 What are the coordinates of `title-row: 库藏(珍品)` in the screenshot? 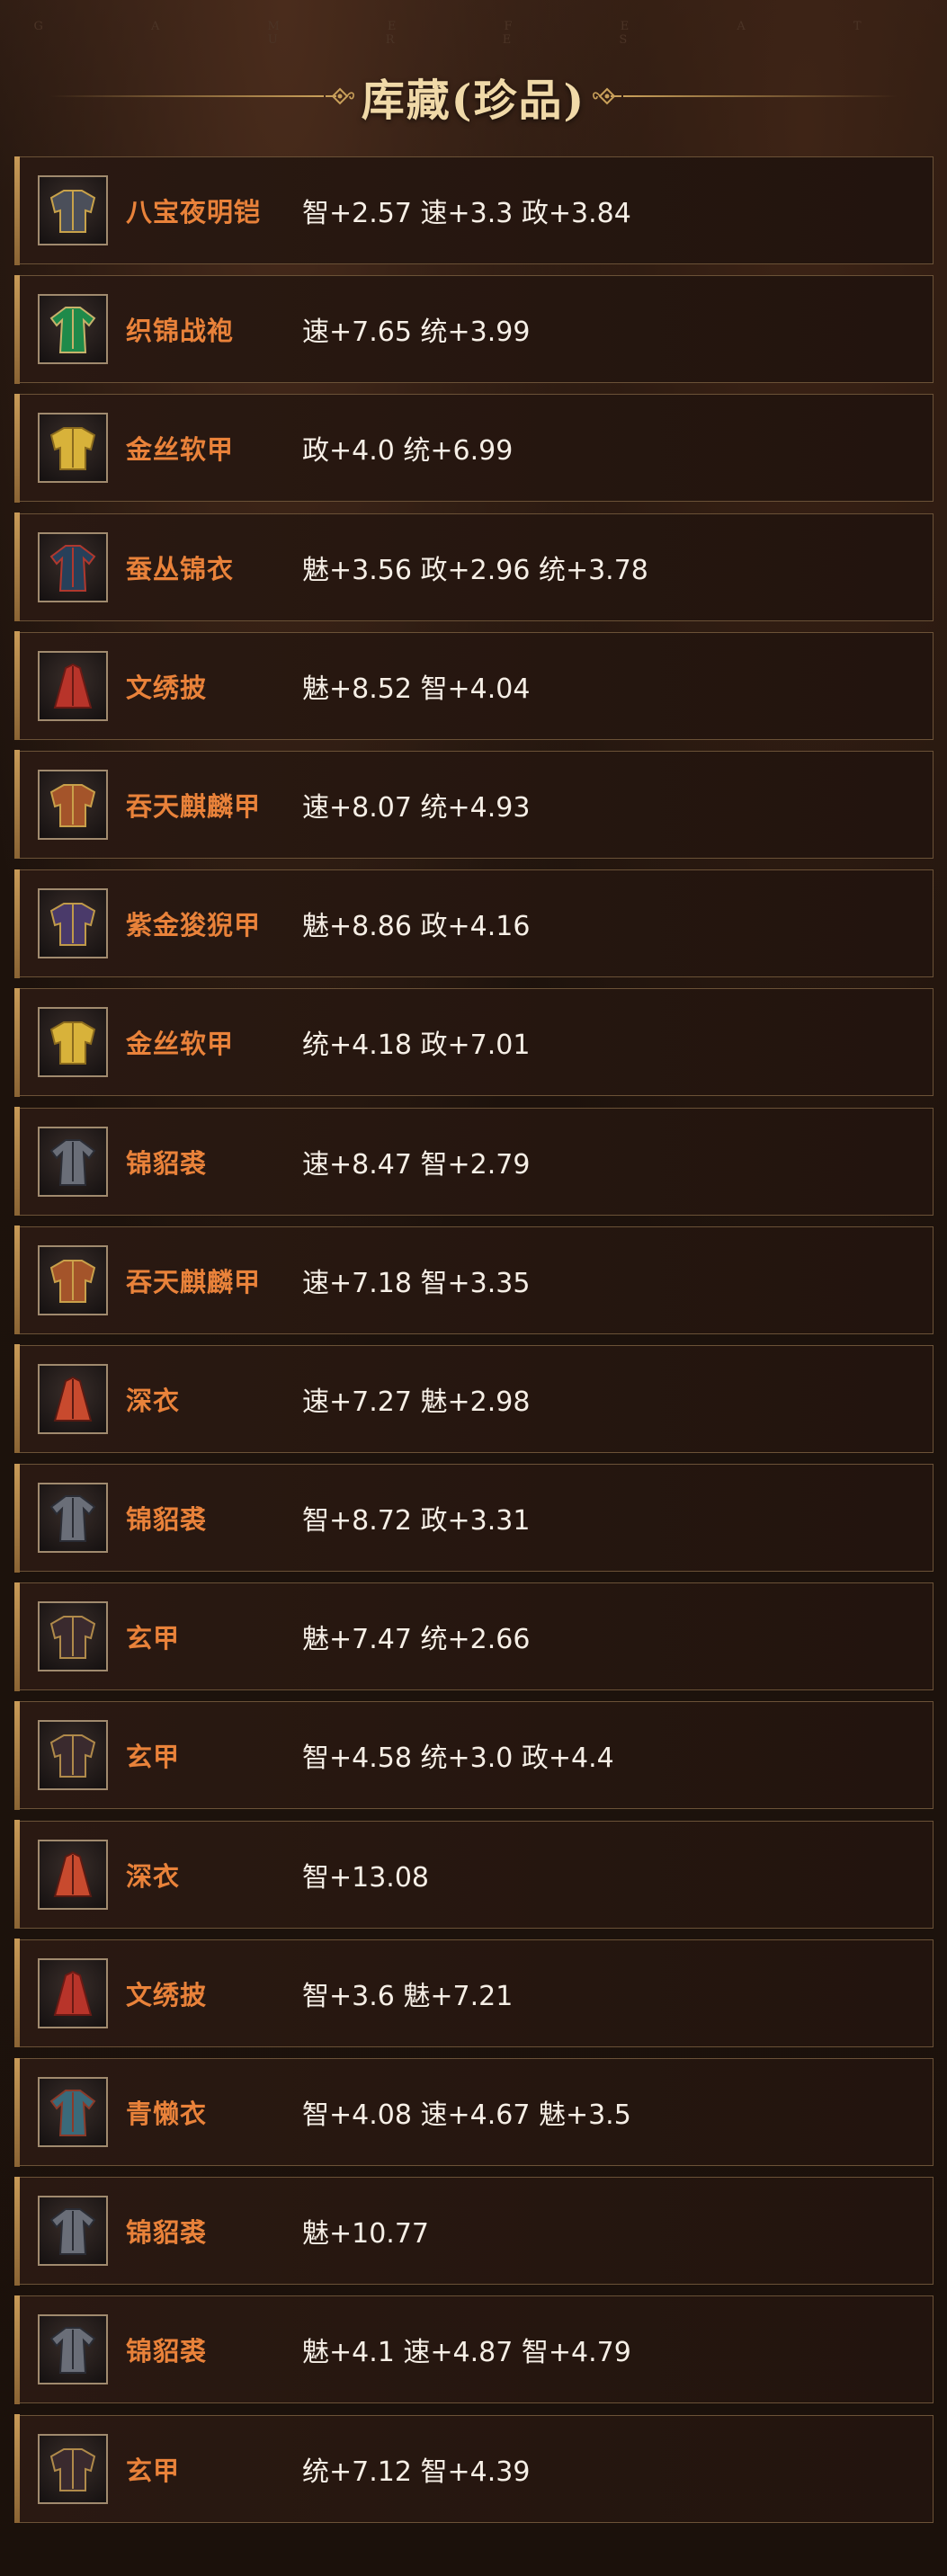 It's located at (473, 97).